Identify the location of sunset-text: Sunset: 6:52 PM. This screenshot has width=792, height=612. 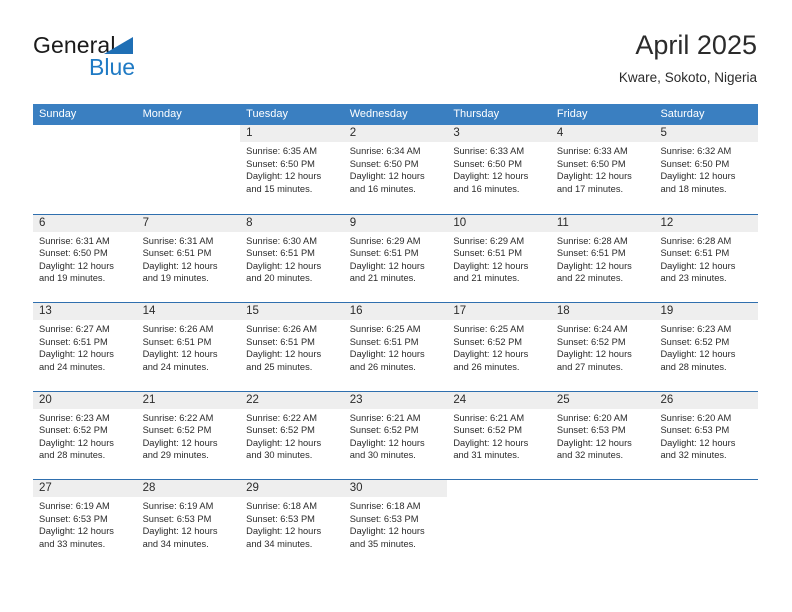
(384, 430).